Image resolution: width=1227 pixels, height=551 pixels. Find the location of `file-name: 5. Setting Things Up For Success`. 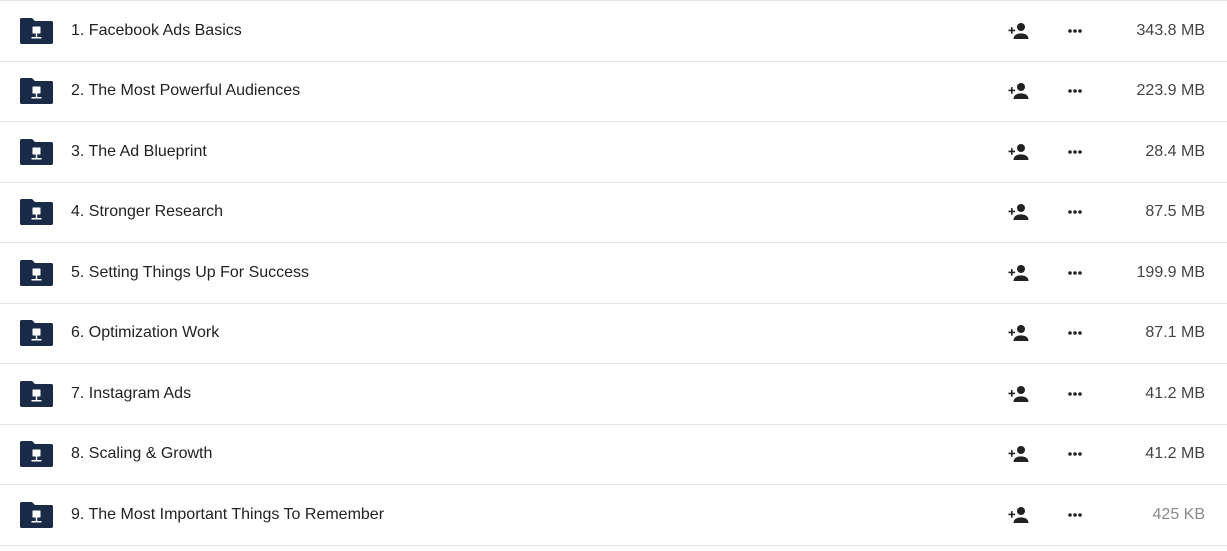

file-name: 5. Setting Things Up For Success is located at coordinates (190, 273).